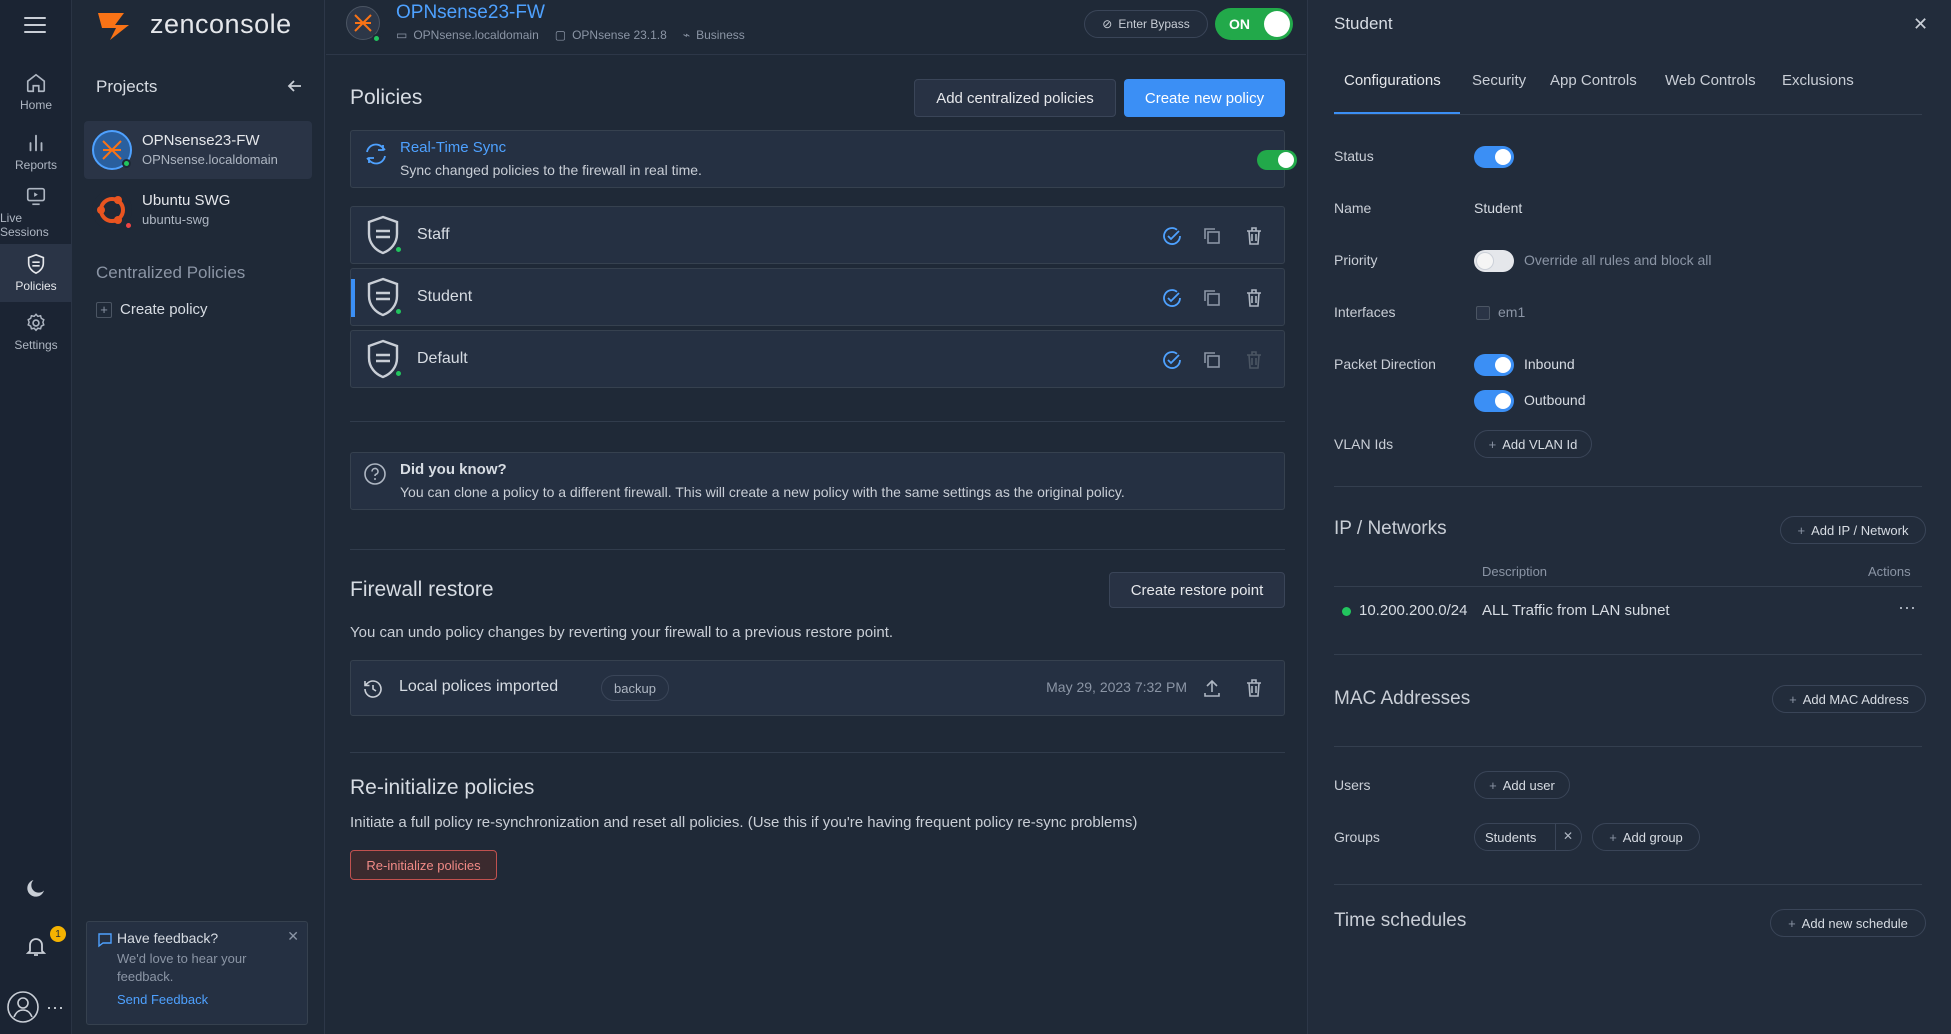 Image resolution: width=1951 pixels, height=1034 pixels. I want to click on tag-icon: ⌁, so click(686, 35).